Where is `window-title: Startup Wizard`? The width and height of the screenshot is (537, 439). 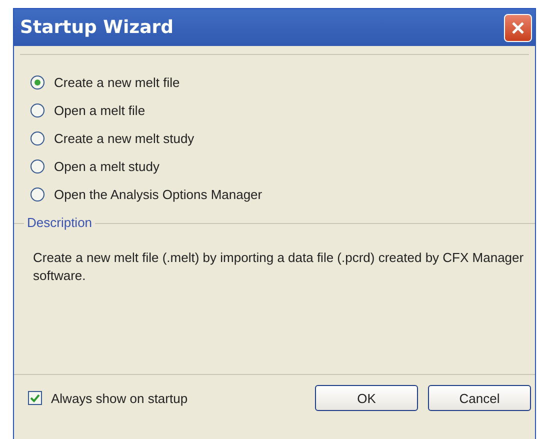 window-title: Startup Wizard is located at coordinates (97, 27).